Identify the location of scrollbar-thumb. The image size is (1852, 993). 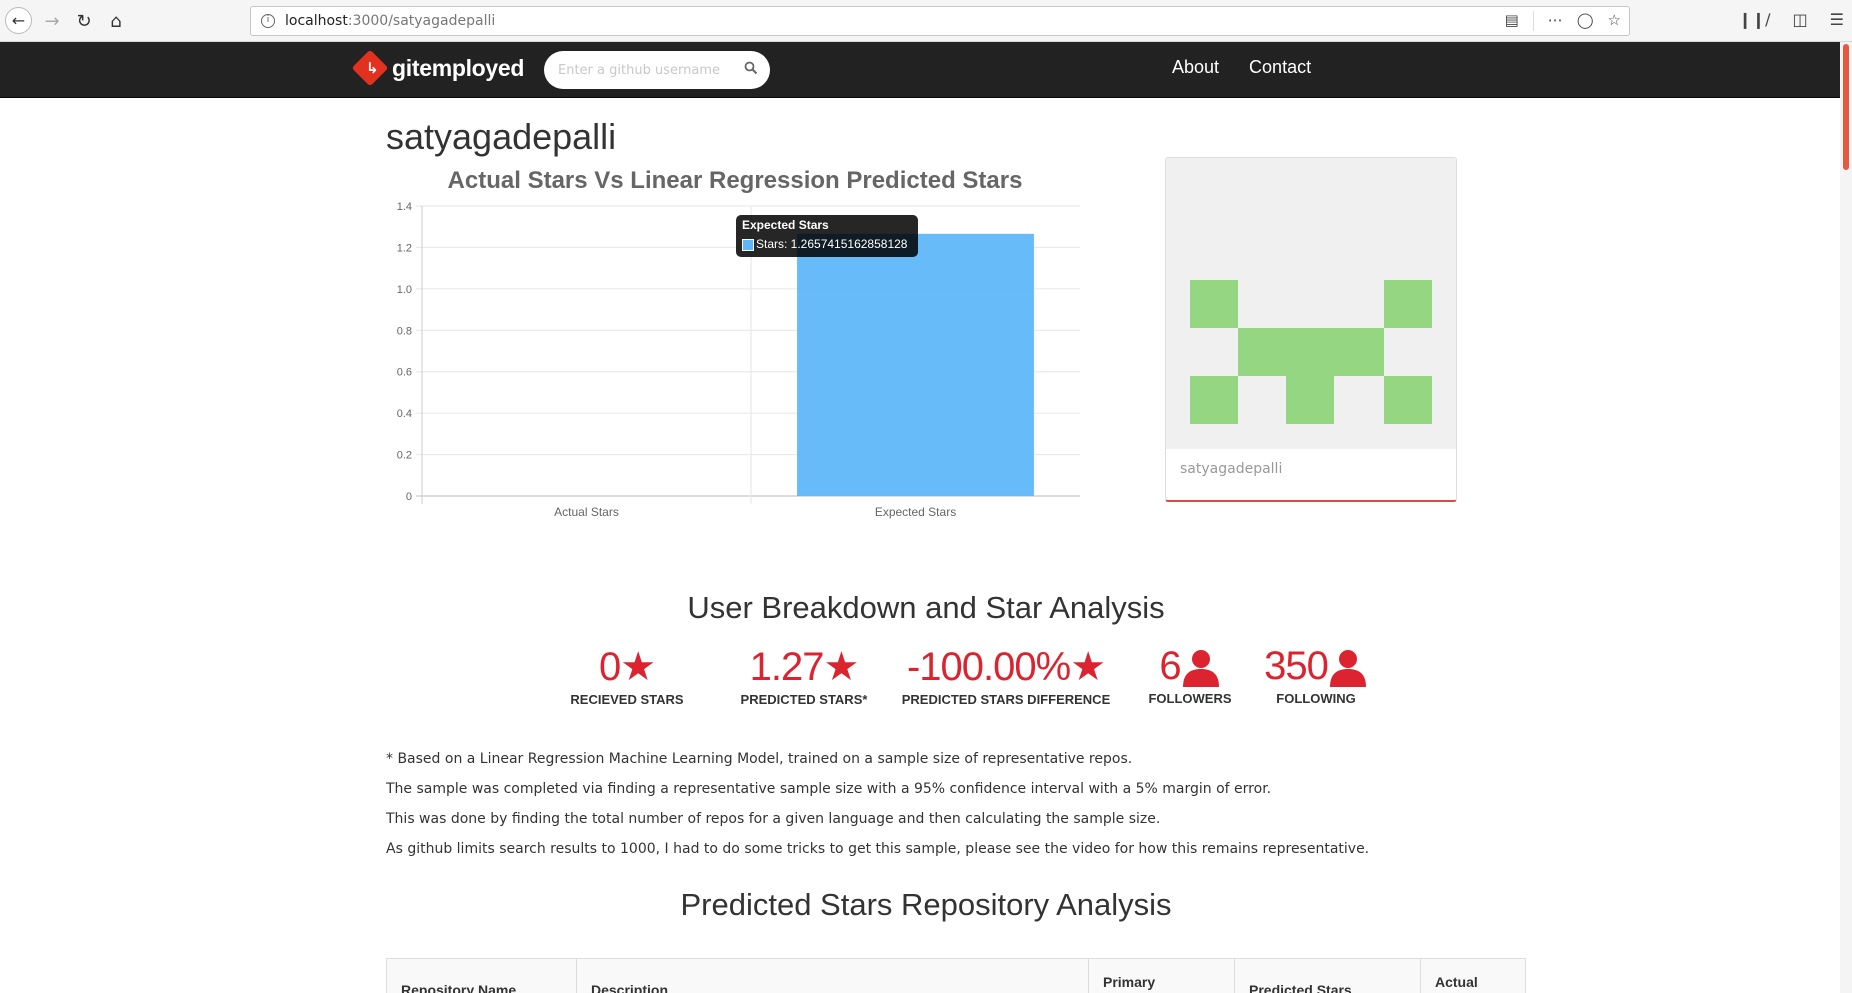
(1846, 107).